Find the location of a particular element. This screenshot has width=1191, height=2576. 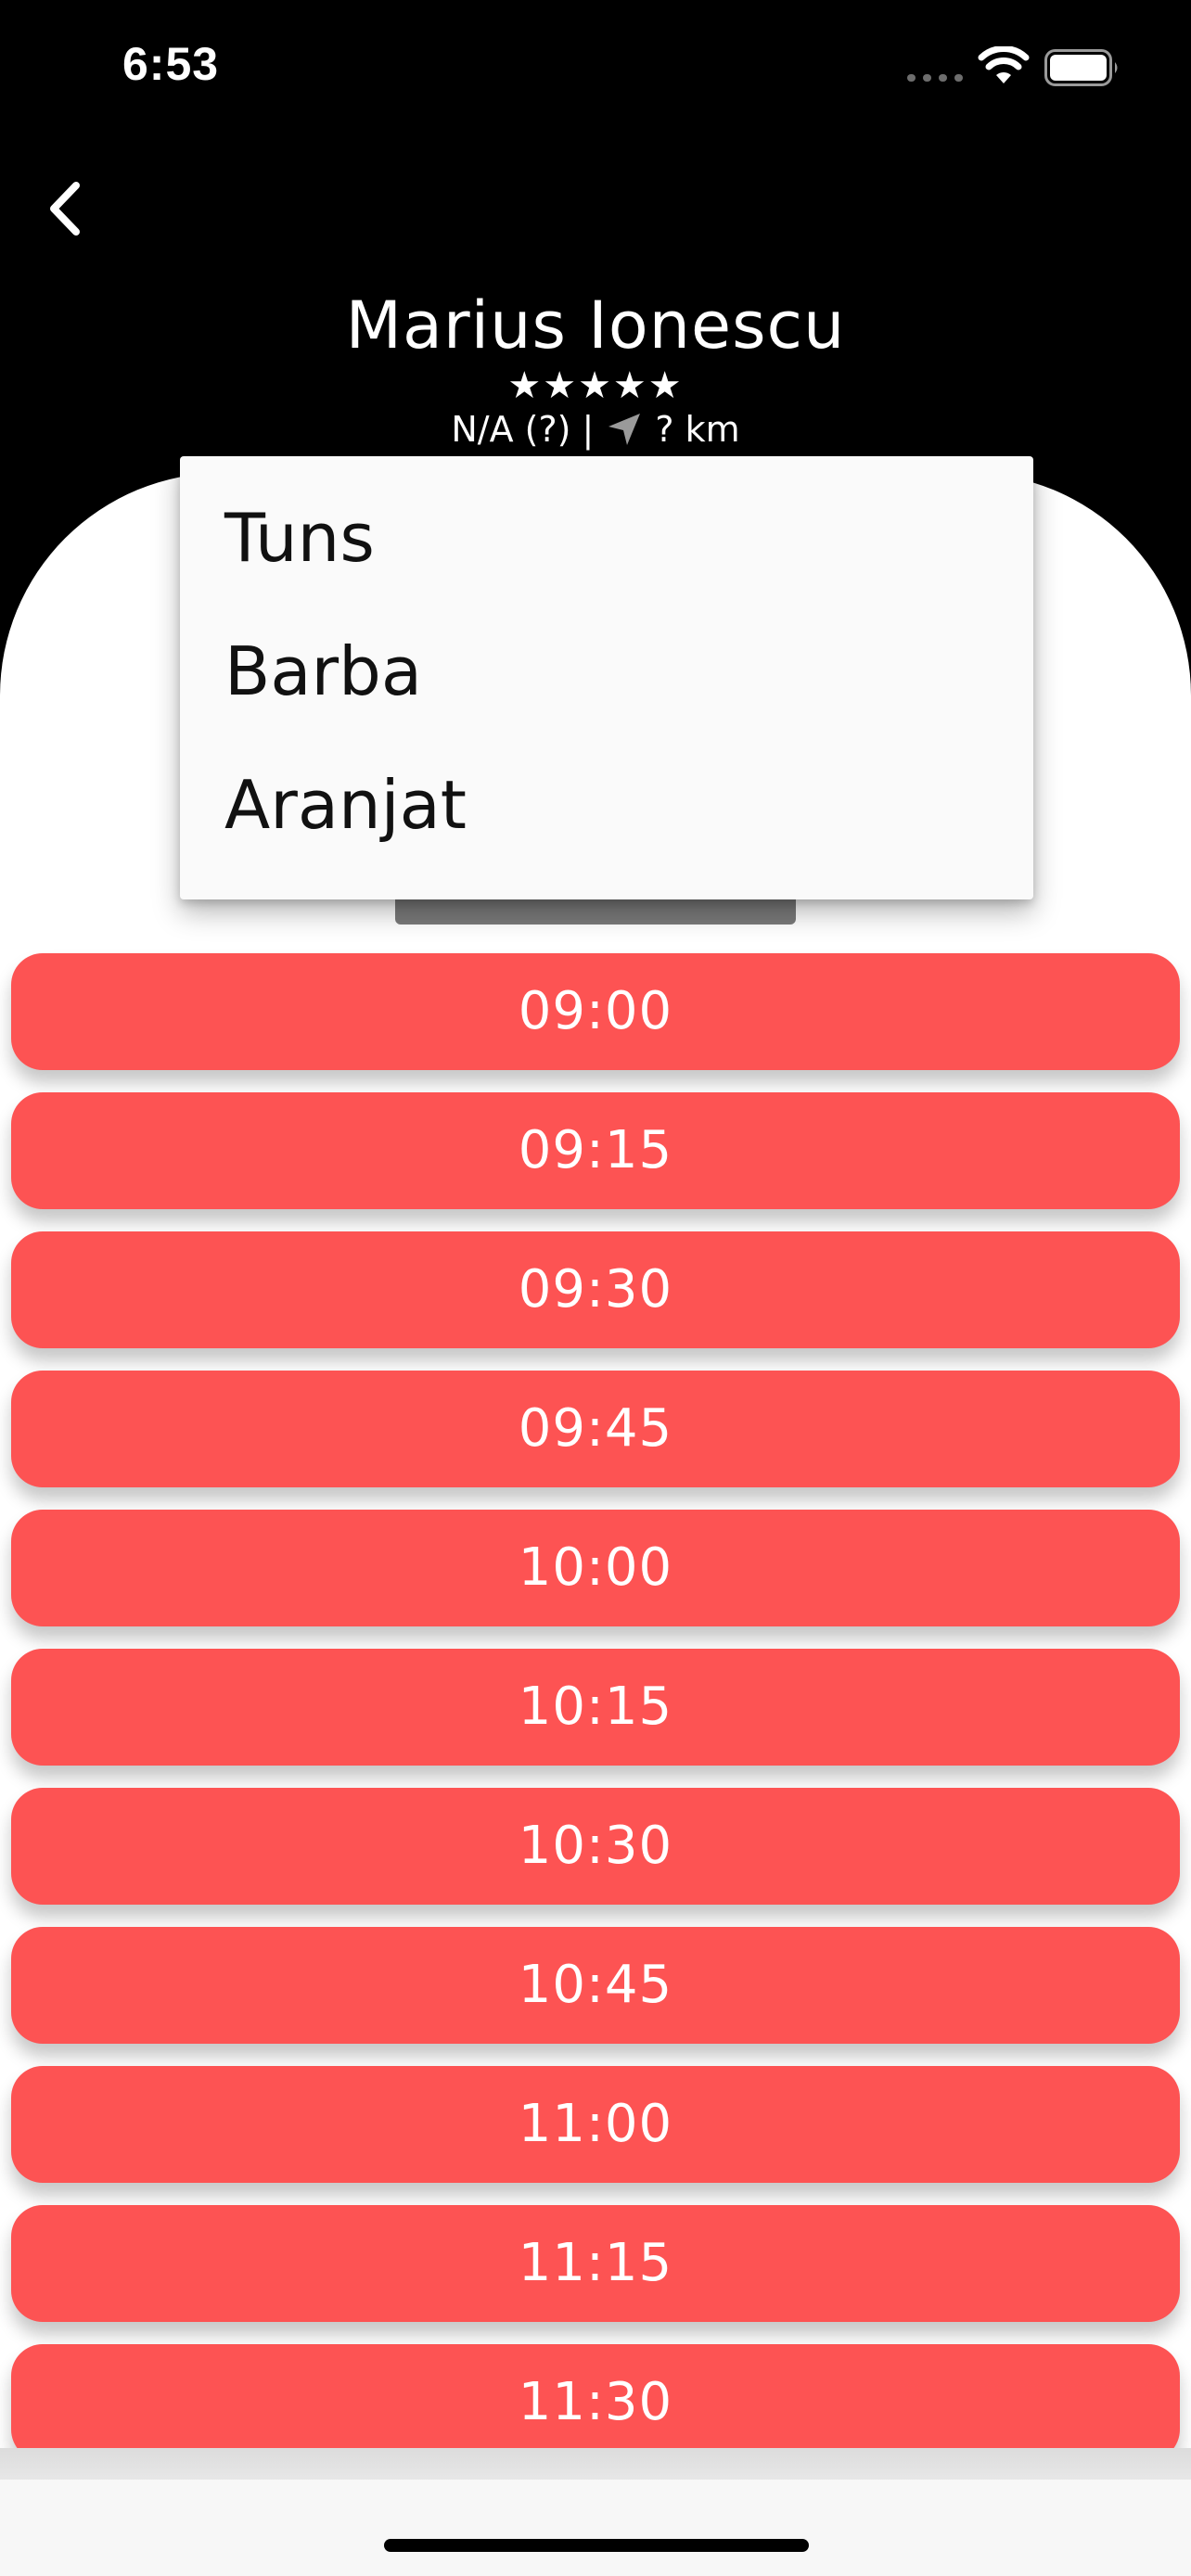

signal-dots-icon is located at coordinates (936, 78).